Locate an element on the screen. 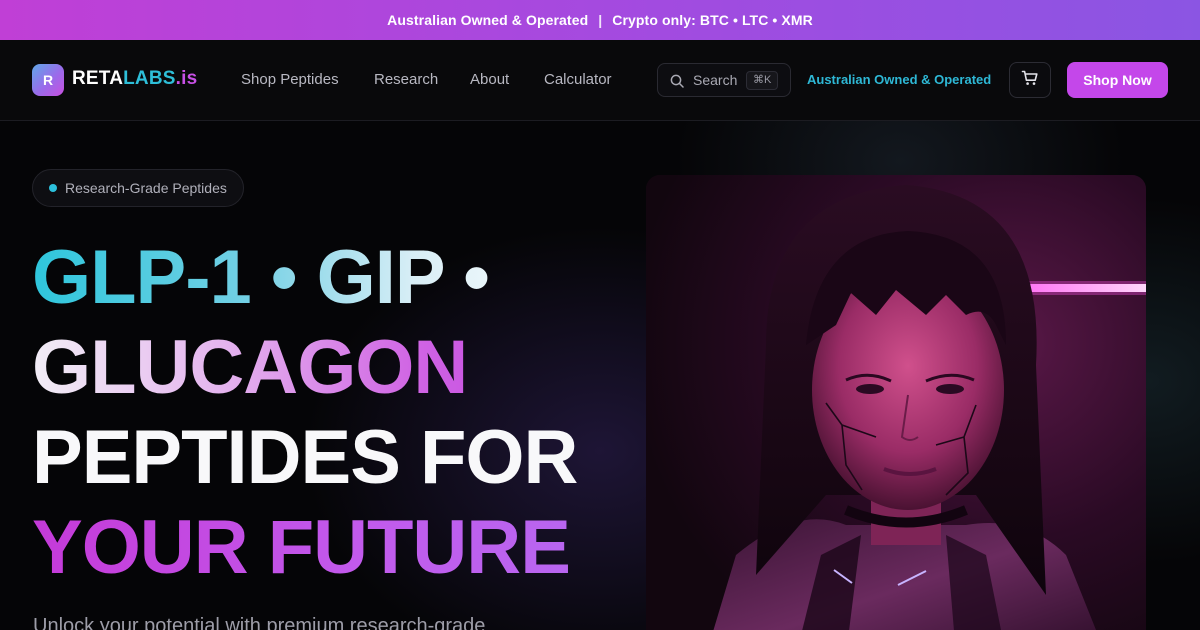 Image resolution: width=1200 pixels, height=630 pixels. cart-button is located at coordinates (1030, 80).